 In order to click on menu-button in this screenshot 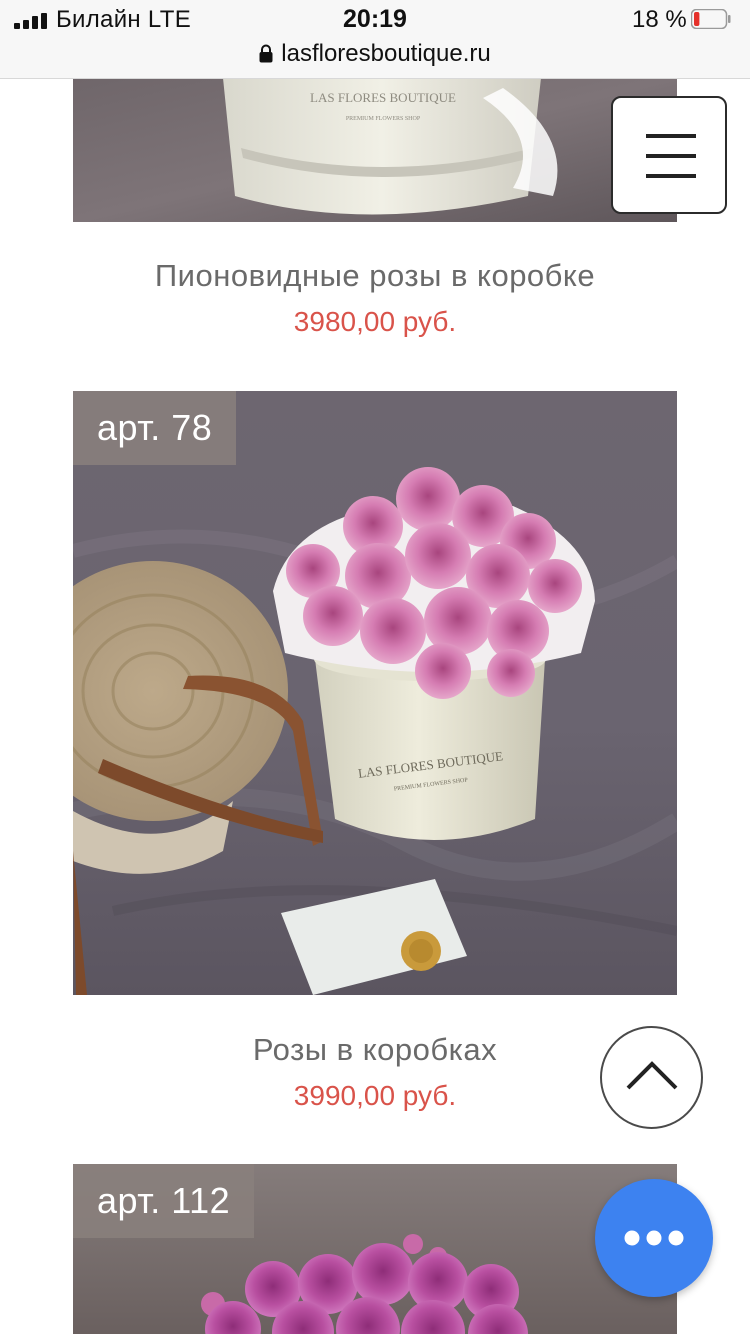, I will do `click(669, 155)`.